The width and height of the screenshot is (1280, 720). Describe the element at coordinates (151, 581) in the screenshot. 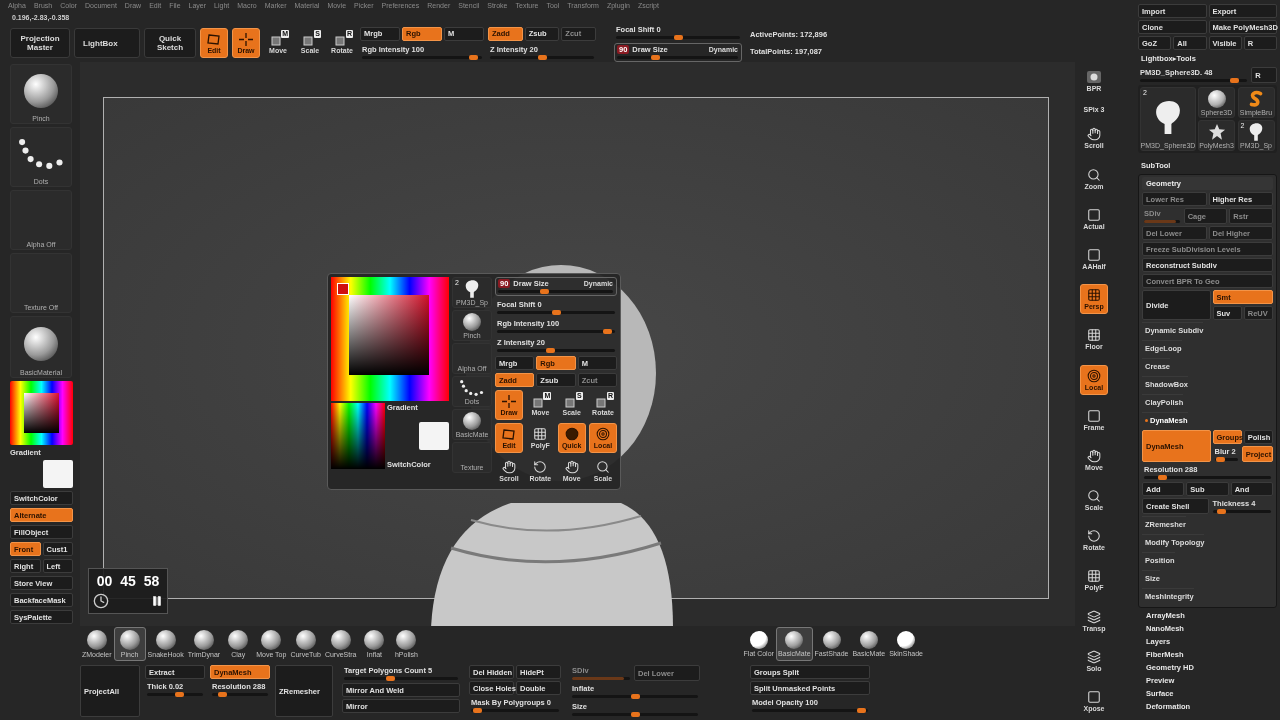

I see `timer-digits: 58` at that location.